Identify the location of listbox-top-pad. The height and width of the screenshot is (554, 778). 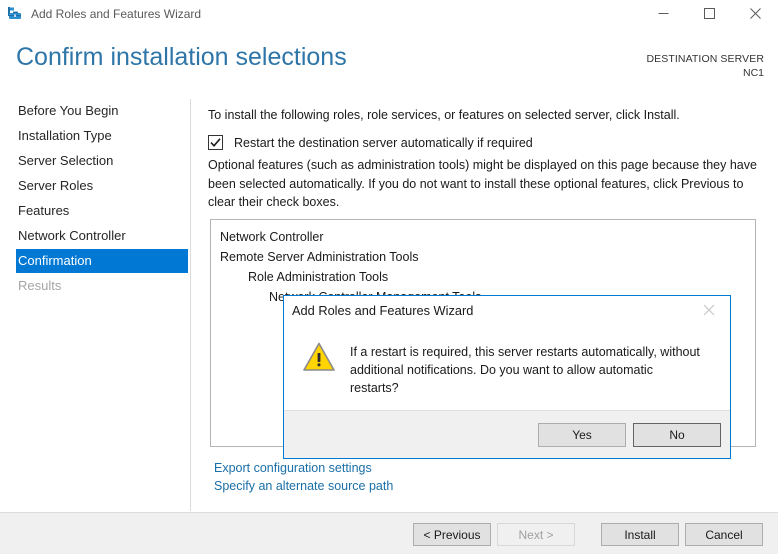
(483, 223).